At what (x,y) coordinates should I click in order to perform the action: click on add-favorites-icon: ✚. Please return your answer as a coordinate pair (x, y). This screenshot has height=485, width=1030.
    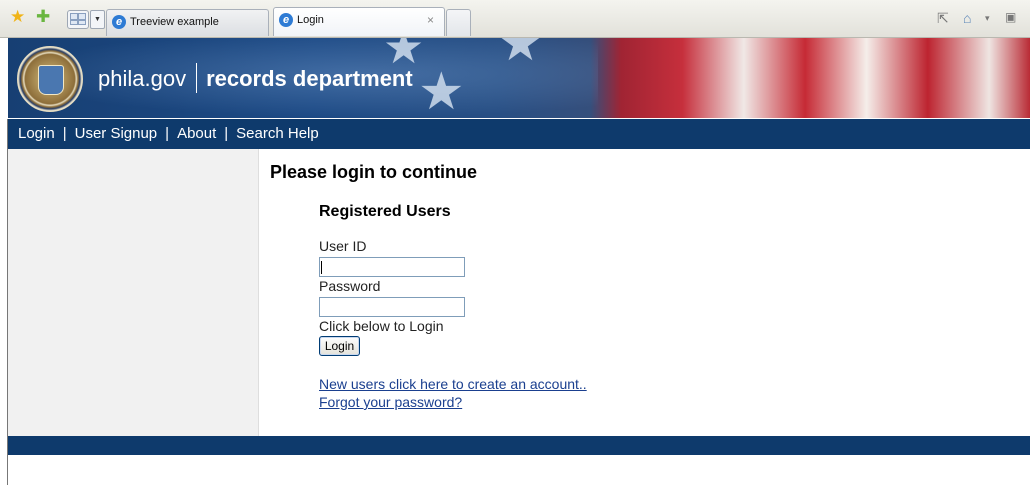
    Looking at the image, I should click on (43, 16).